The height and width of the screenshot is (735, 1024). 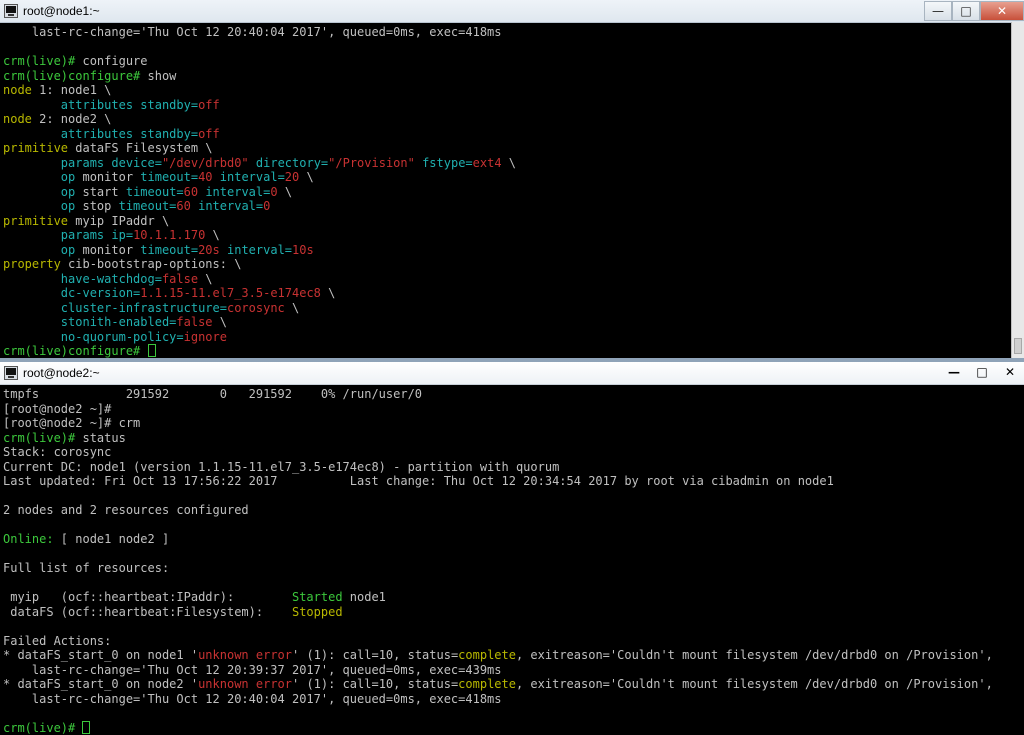 What do you see at coordinates (506, 423) in the screenshot?
I see `terminal-line: [root@node2 ~]# crm` at bounding box center [506, 423].